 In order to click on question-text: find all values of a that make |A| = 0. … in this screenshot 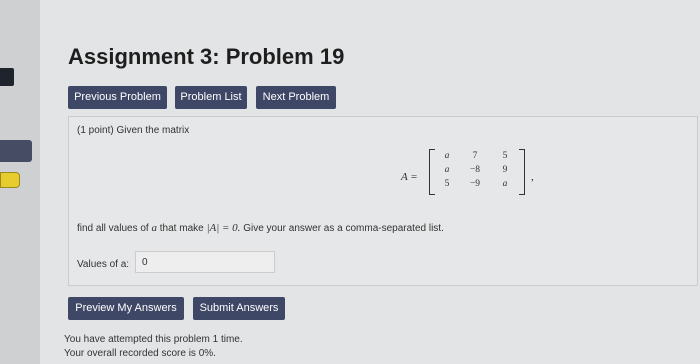, I will do `click(260, 228)`.